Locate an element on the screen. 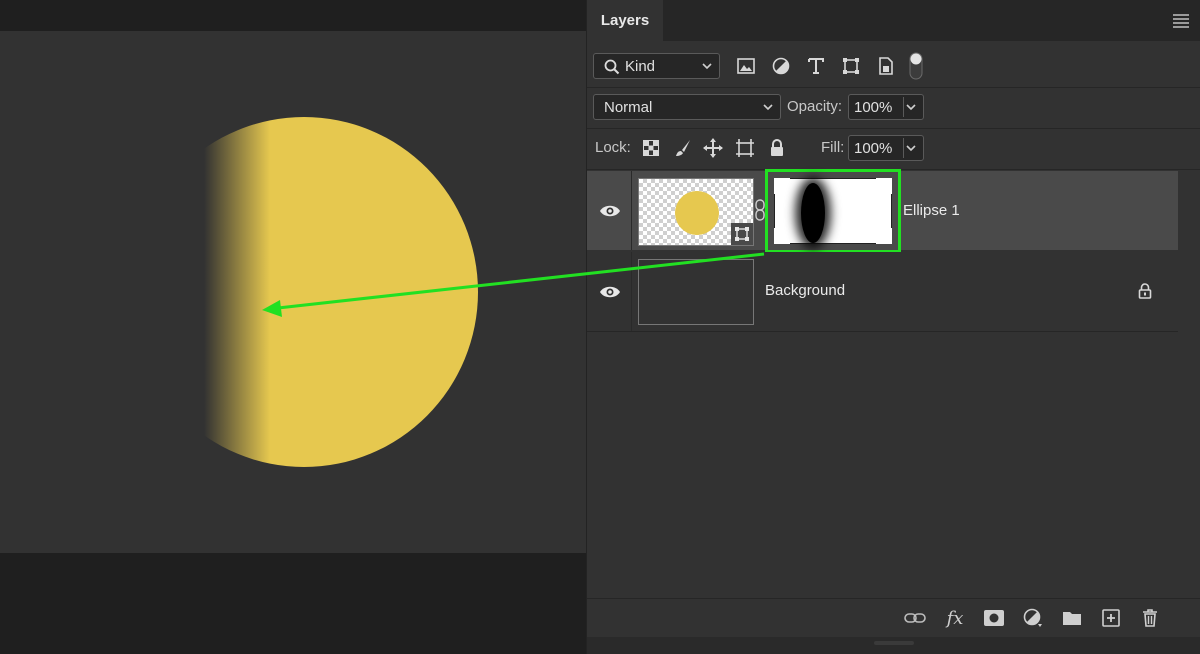 This screenshot has height=654, width=1200. mask-highlight-box is located at coordinates (833, 211).